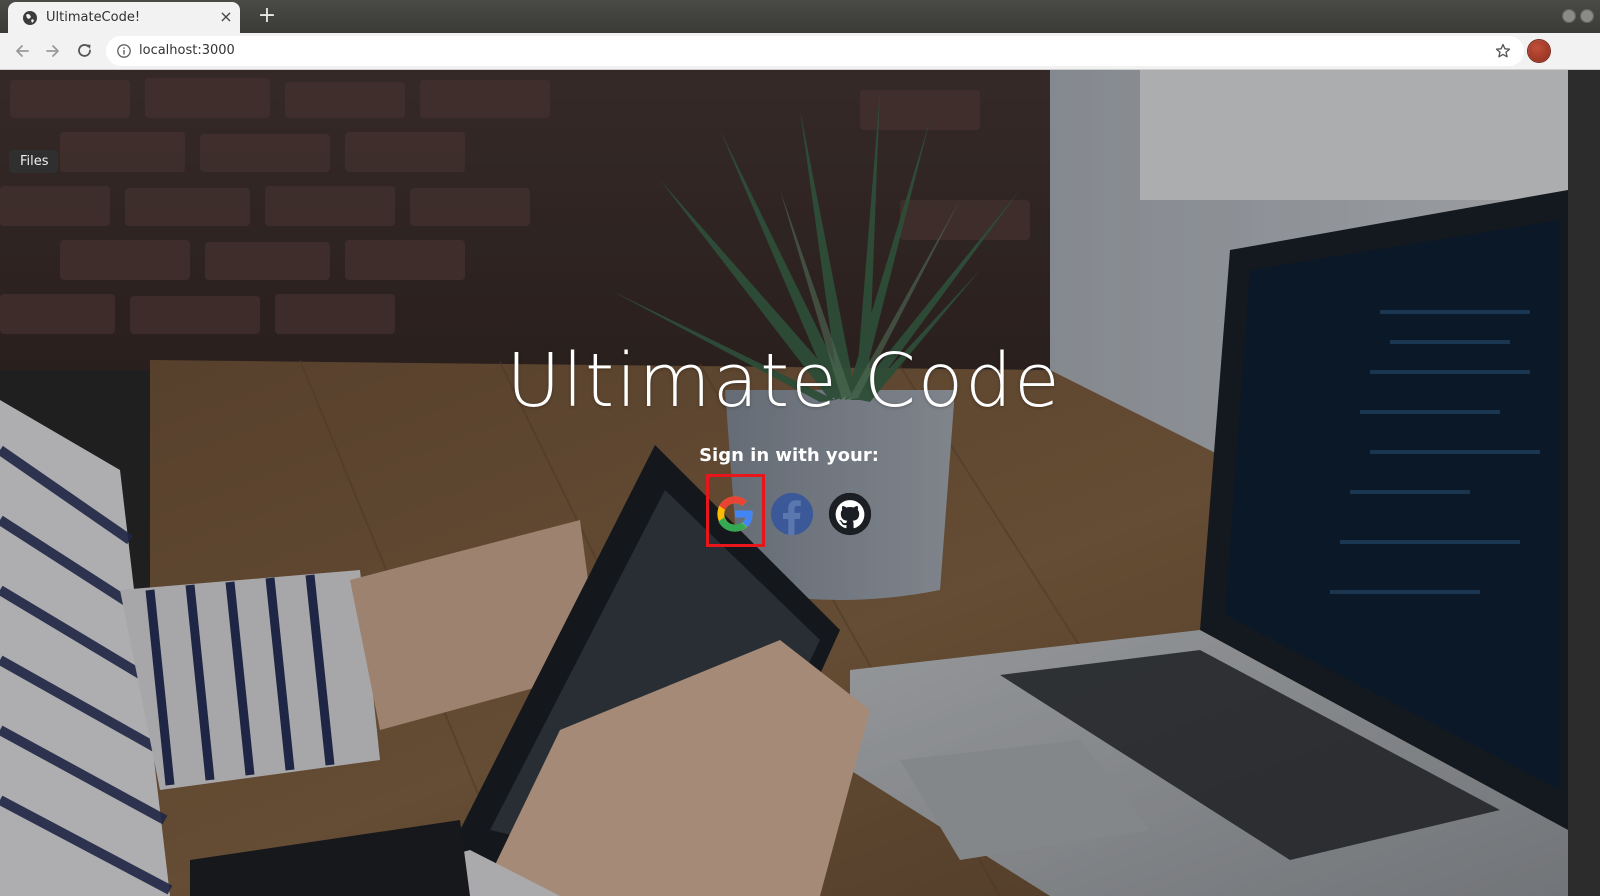 This screenshot has height=896, width=1600. I want to click on maximize-button, so click(1587, 16).